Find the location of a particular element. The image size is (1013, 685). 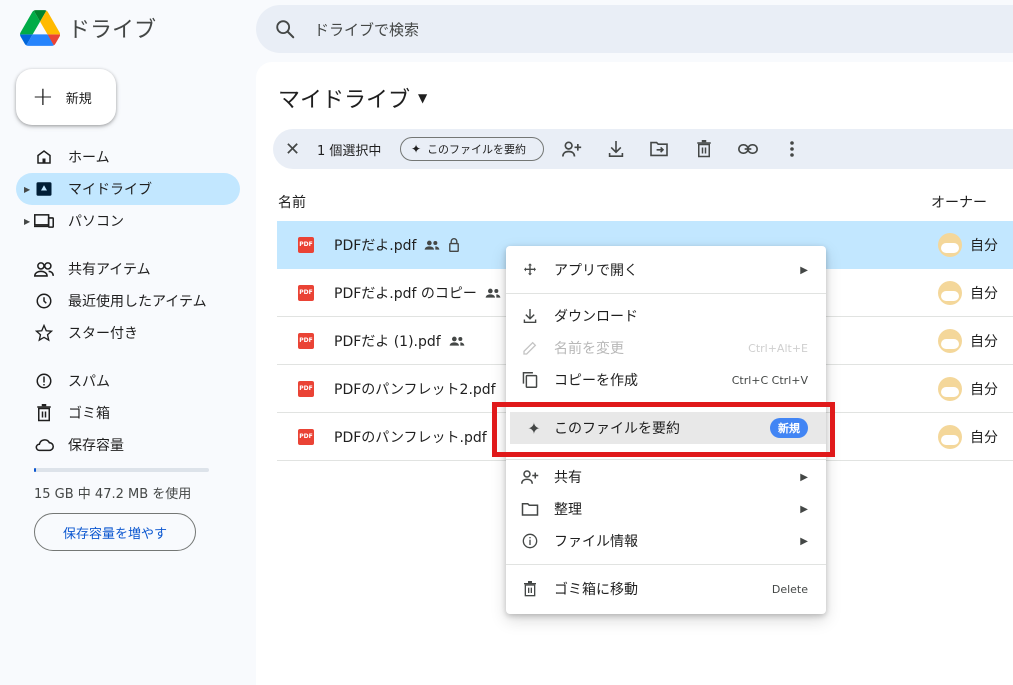

menu-item-label: ダウンロード is located at coordinates (596, 317).